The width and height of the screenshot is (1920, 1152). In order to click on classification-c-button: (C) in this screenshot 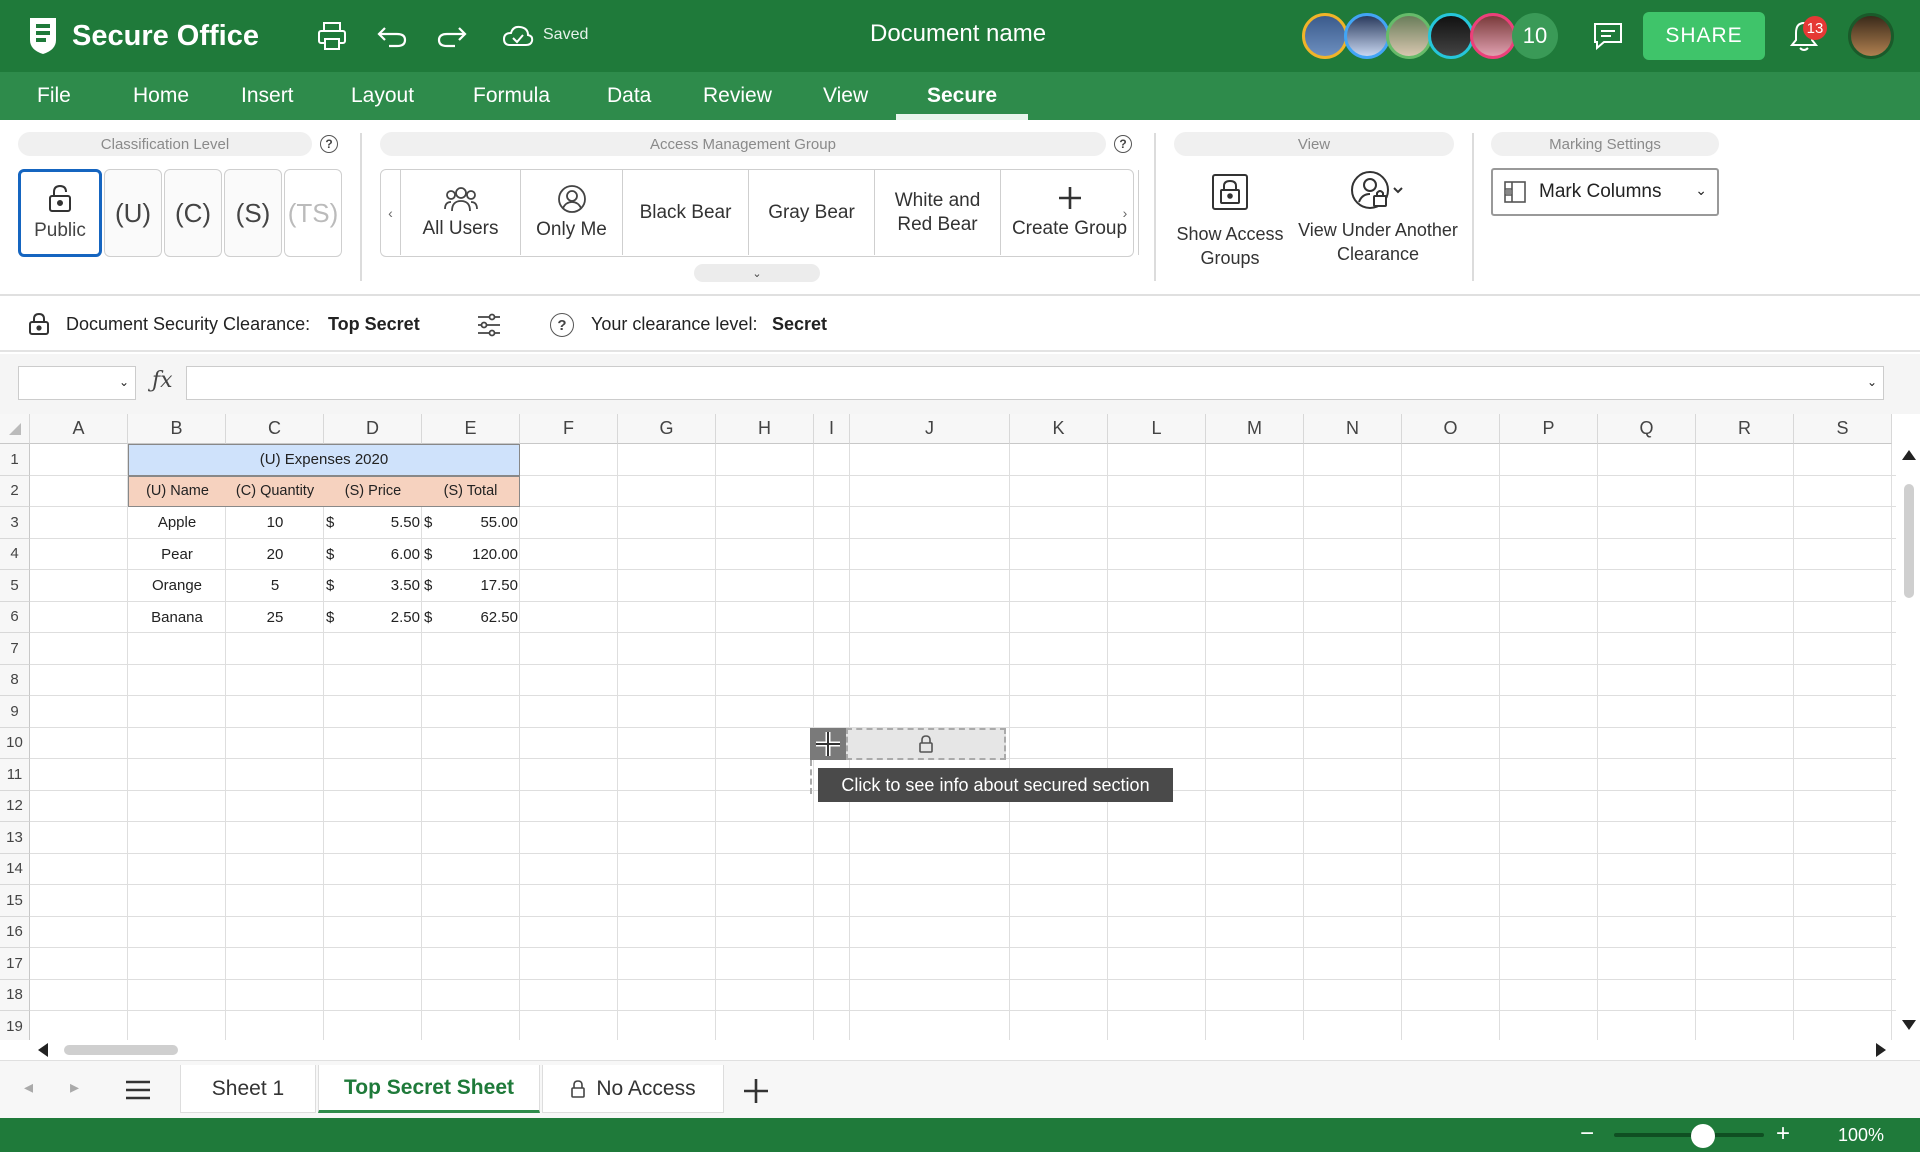, I will do `click(193, 213)`.